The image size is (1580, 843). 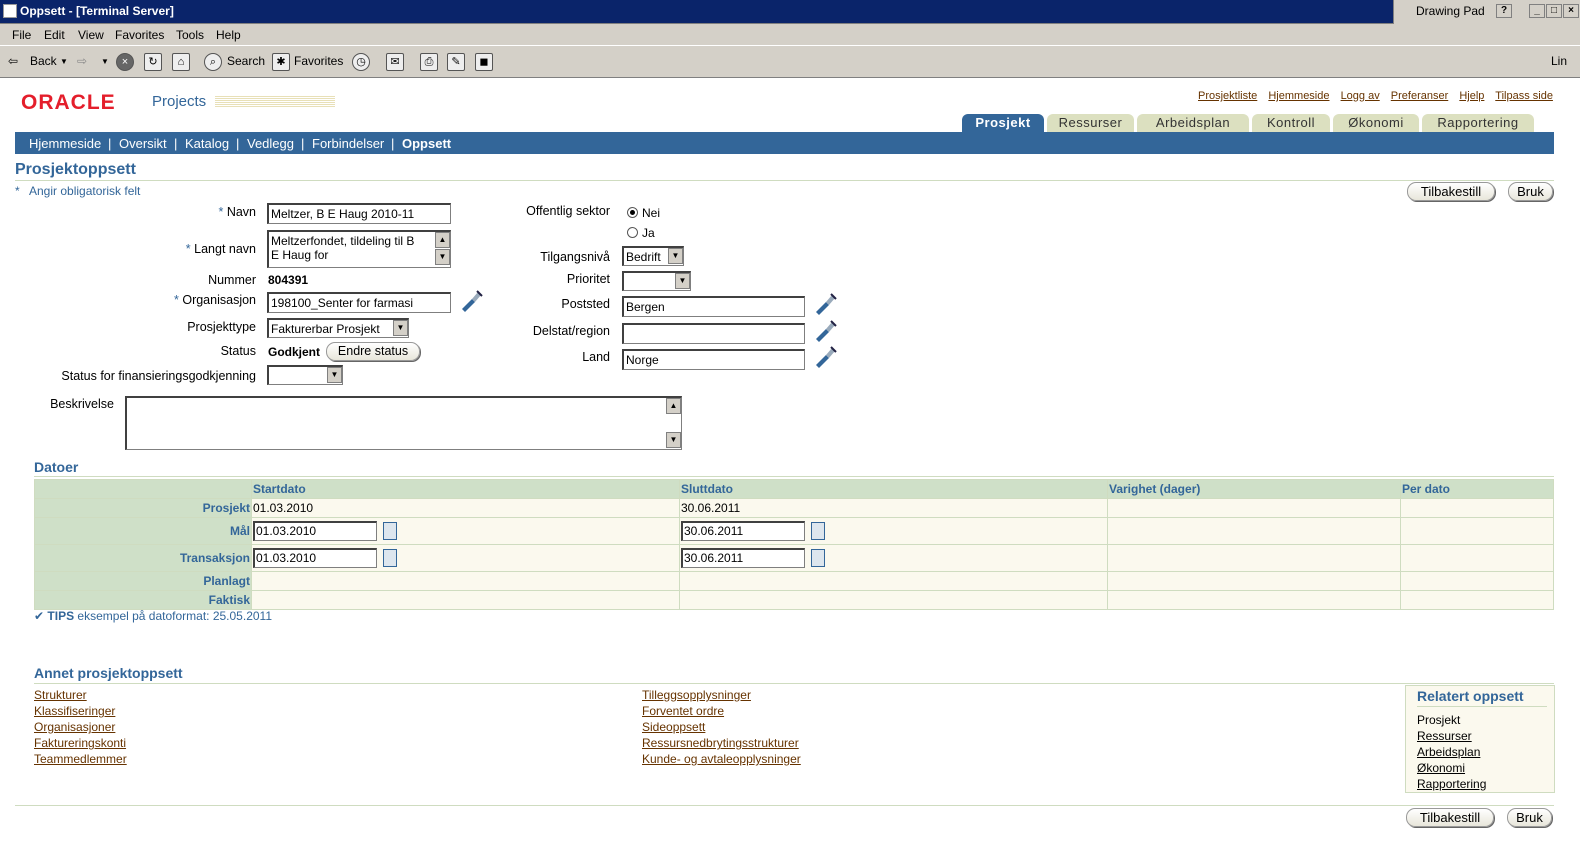 What do you see at coordinates (656, 281) in the screenshot?
I see `prioritet-select: ▼` at bounding box center [656, 281].